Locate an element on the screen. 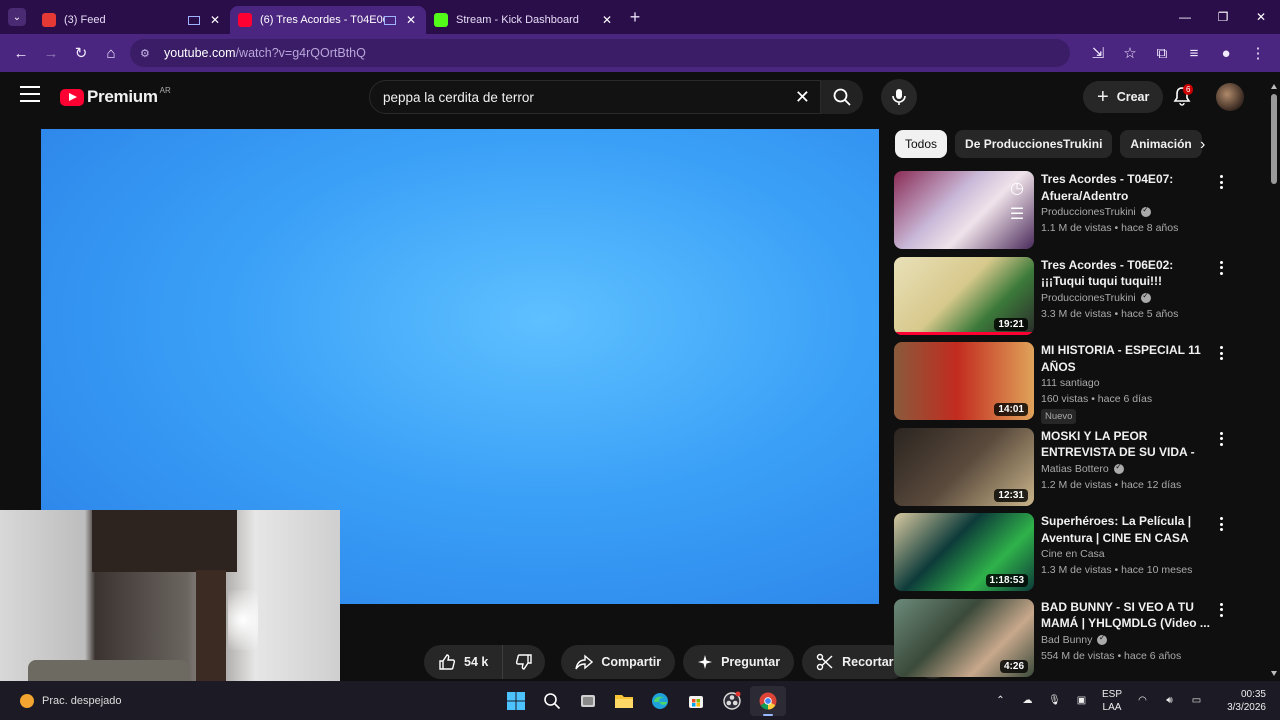  volume-icon: 🔊︎ is located at coordinates (1169, 700).